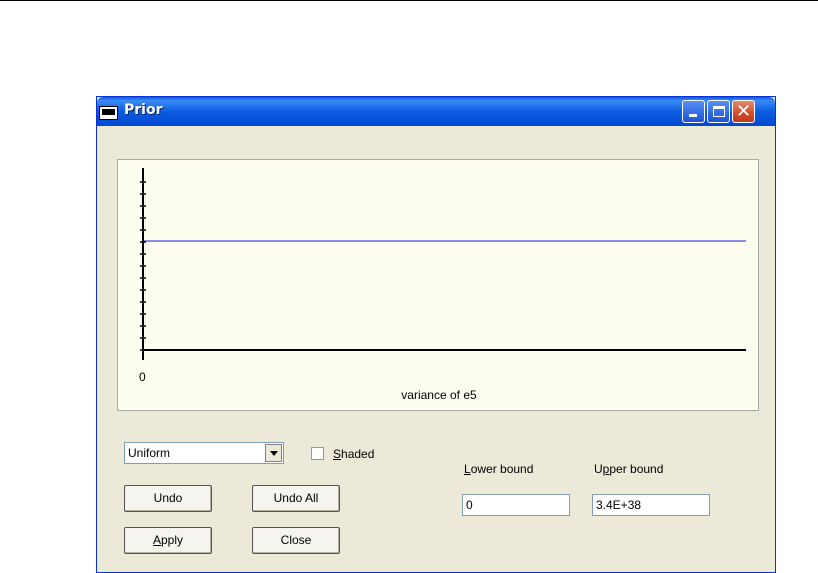 The width and height of the screenshot is (818, 573). I want to click on undo-all-button: Undo All, so click(296, 498).